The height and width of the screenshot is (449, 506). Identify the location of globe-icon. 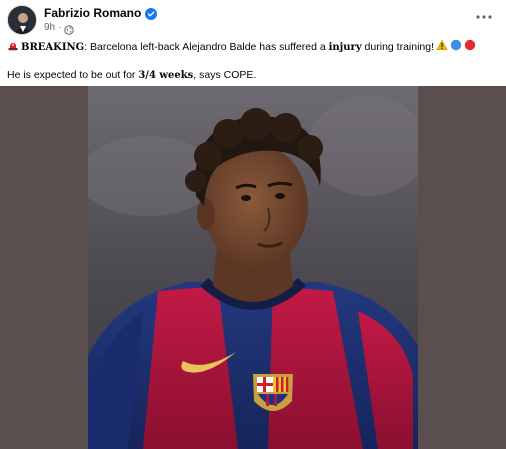
(69, 28).